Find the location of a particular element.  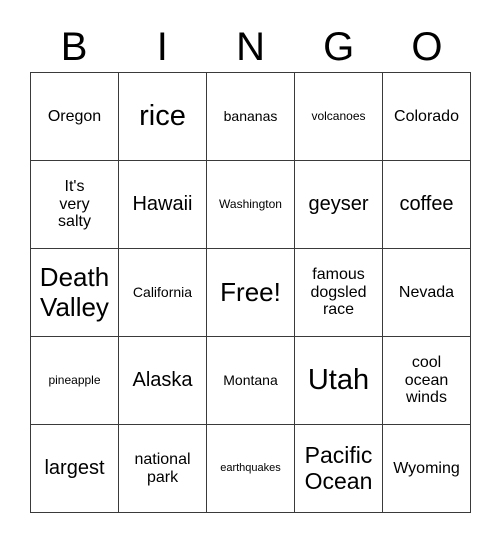

bingo-cell-r1c4: volcanoes is located at coordinates (339, 117).